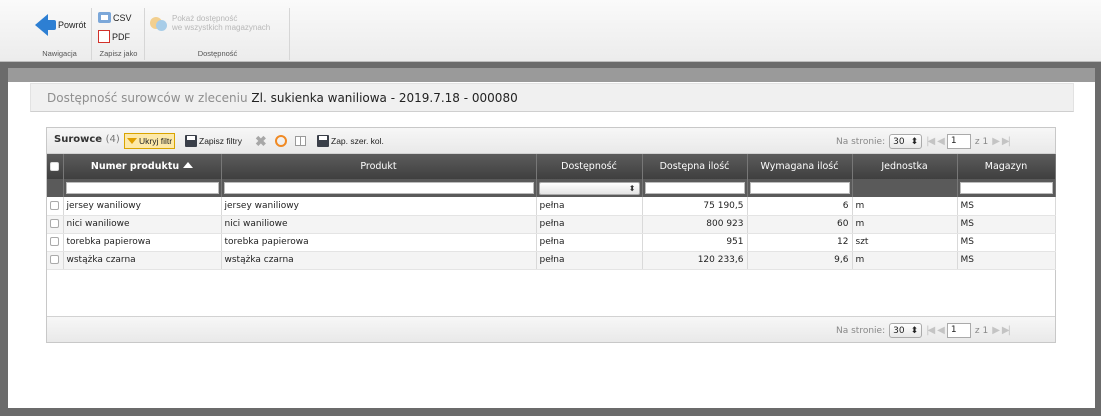 The height and width of the screenshot is (416, 1101). I want to click on hide-filter-button: Ukryj filtr, so click(150, 141).